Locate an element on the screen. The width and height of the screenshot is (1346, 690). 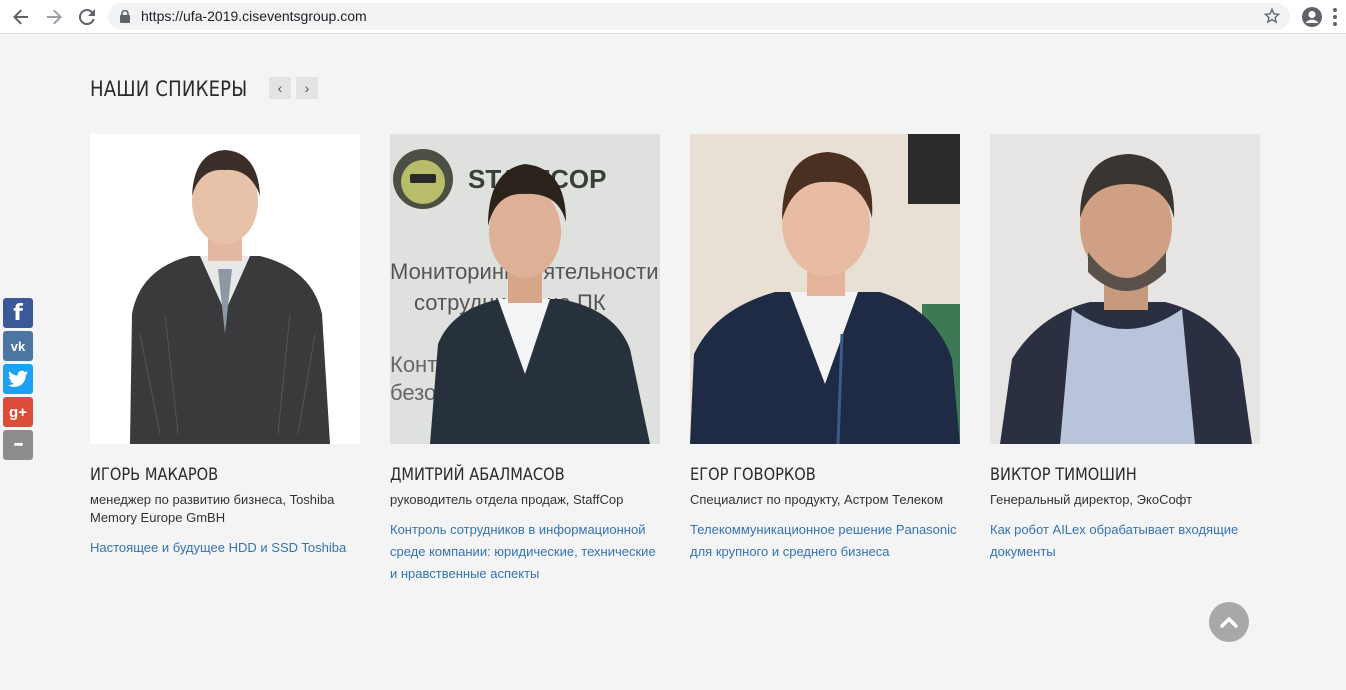
account-icon is located at coordinates (1312, 17).